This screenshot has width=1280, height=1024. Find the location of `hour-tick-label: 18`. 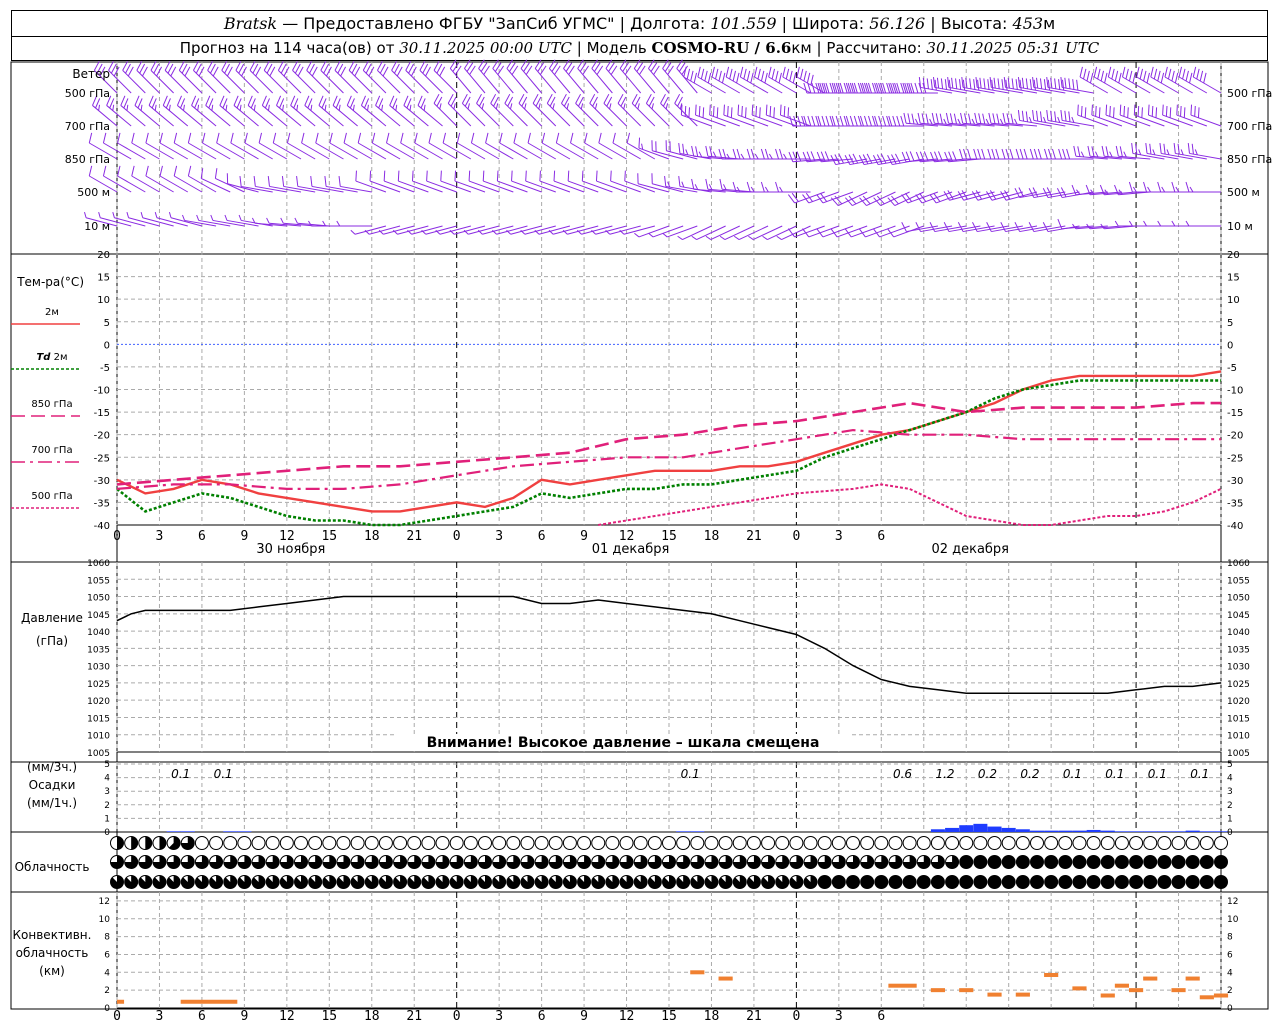

hour-tick-label: 18 is located at coordinates (712, 536).